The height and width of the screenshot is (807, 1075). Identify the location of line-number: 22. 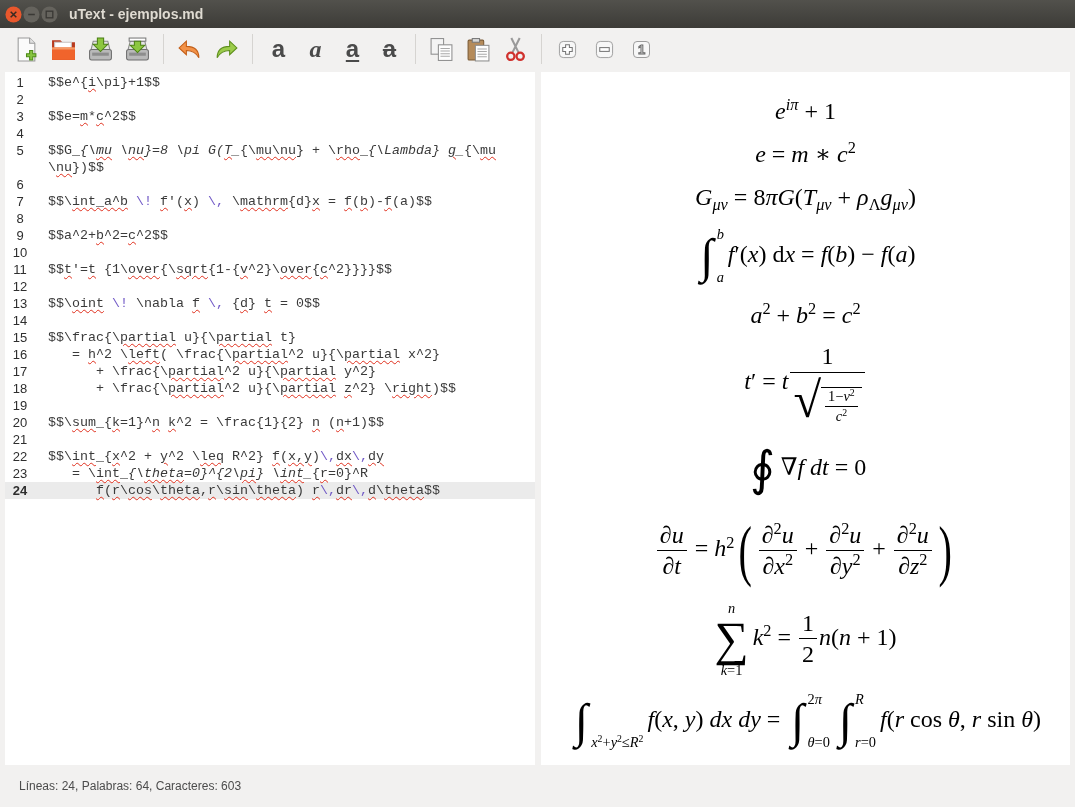
(20, 456).